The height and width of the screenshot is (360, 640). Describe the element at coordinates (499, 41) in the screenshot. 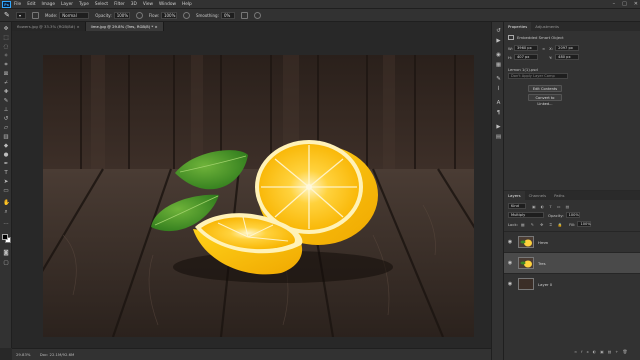

I see `actions-panel-icon: ▶` at that location.